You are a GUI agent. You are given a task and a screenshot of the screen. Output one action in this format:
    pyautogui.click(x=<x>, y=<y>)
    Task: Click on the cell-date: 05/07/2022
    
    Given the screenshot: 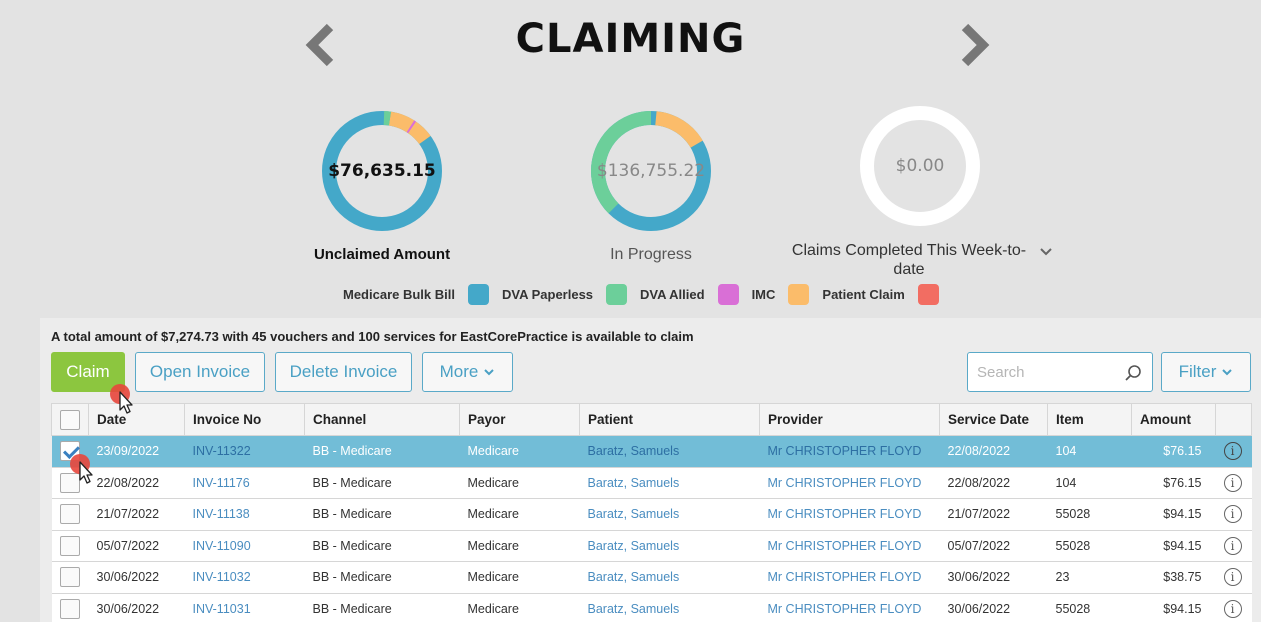 What is the action you would take?
    pyautogui.click(x=136, y=546)
    